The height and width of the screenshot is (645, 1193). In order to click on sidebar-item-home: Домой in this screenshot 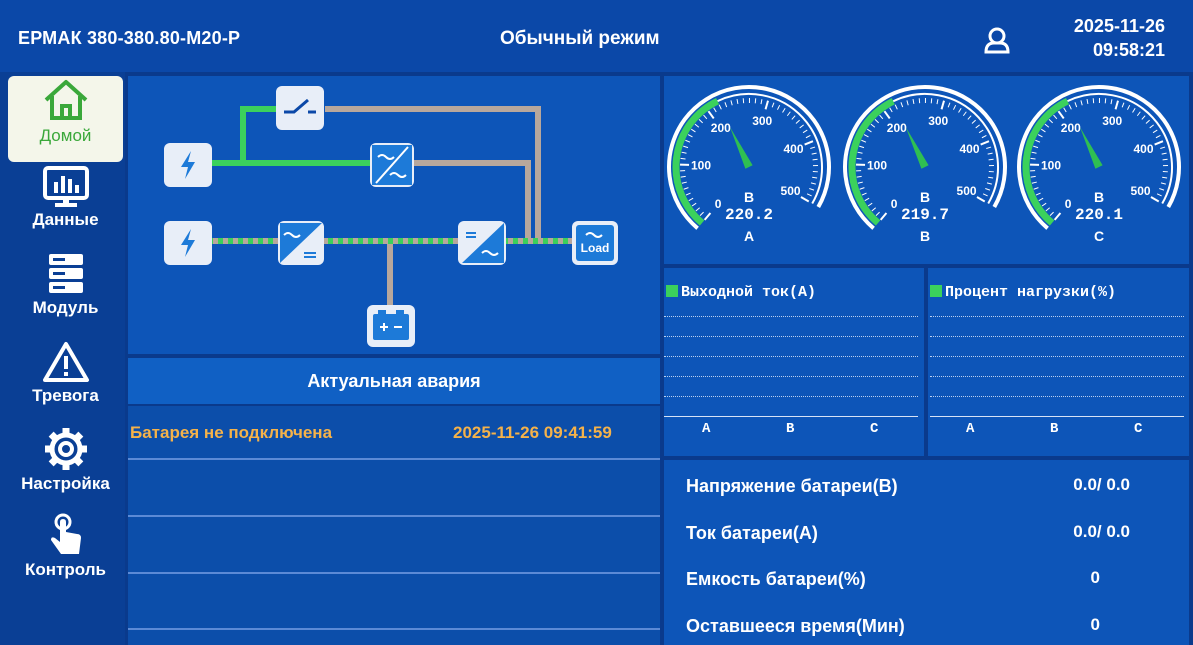, I will do `click(65, 119)`.